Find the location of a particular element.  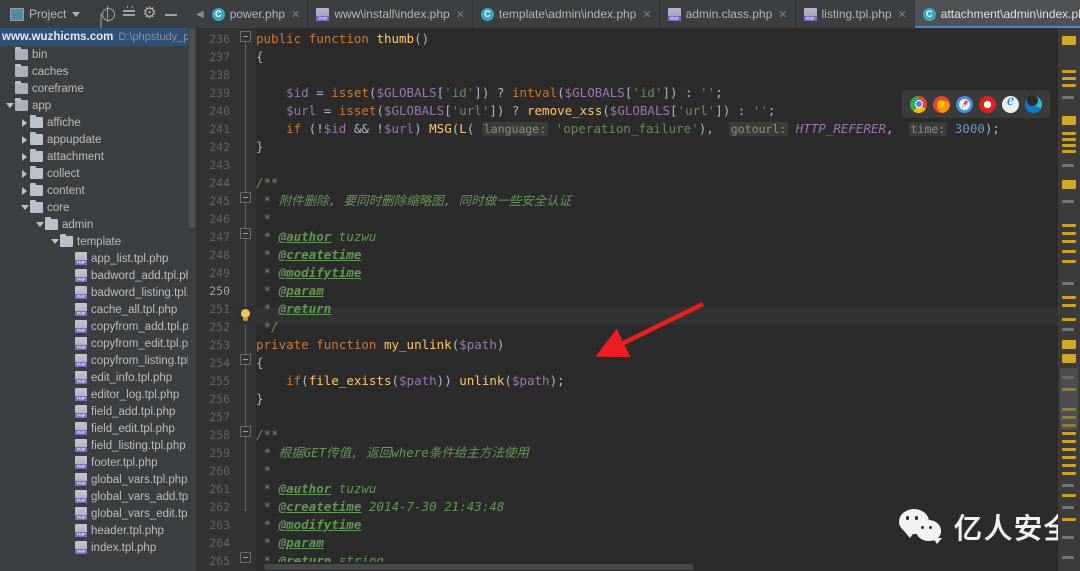

tree-file-item: field_edit.tpl.php is located at coordinates (98, 428).